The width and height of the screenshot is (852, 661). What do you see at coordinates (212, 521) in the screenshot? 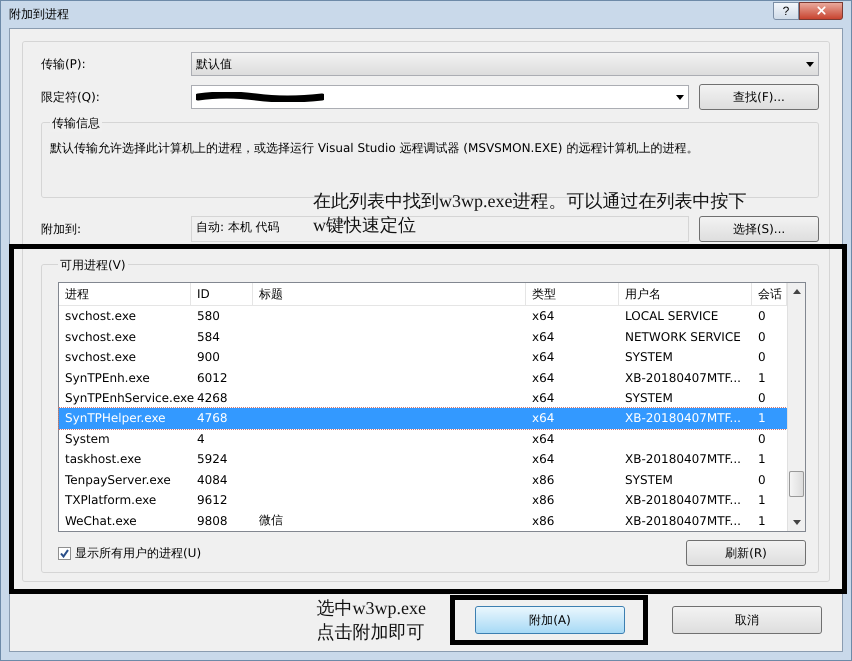
I see `table-cell-text: 9808` at bounding box center [212, 521].